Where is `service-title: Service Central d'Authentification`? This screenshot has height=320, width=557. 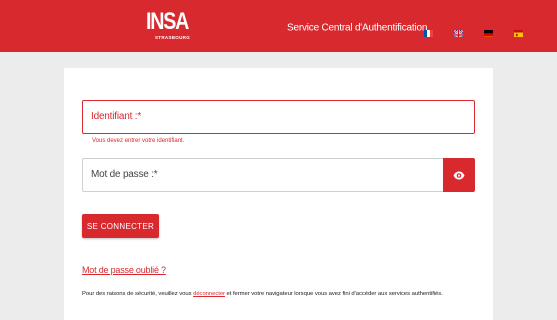
service-title: Service Central d'Authentification is located at coordinates (357, 28).